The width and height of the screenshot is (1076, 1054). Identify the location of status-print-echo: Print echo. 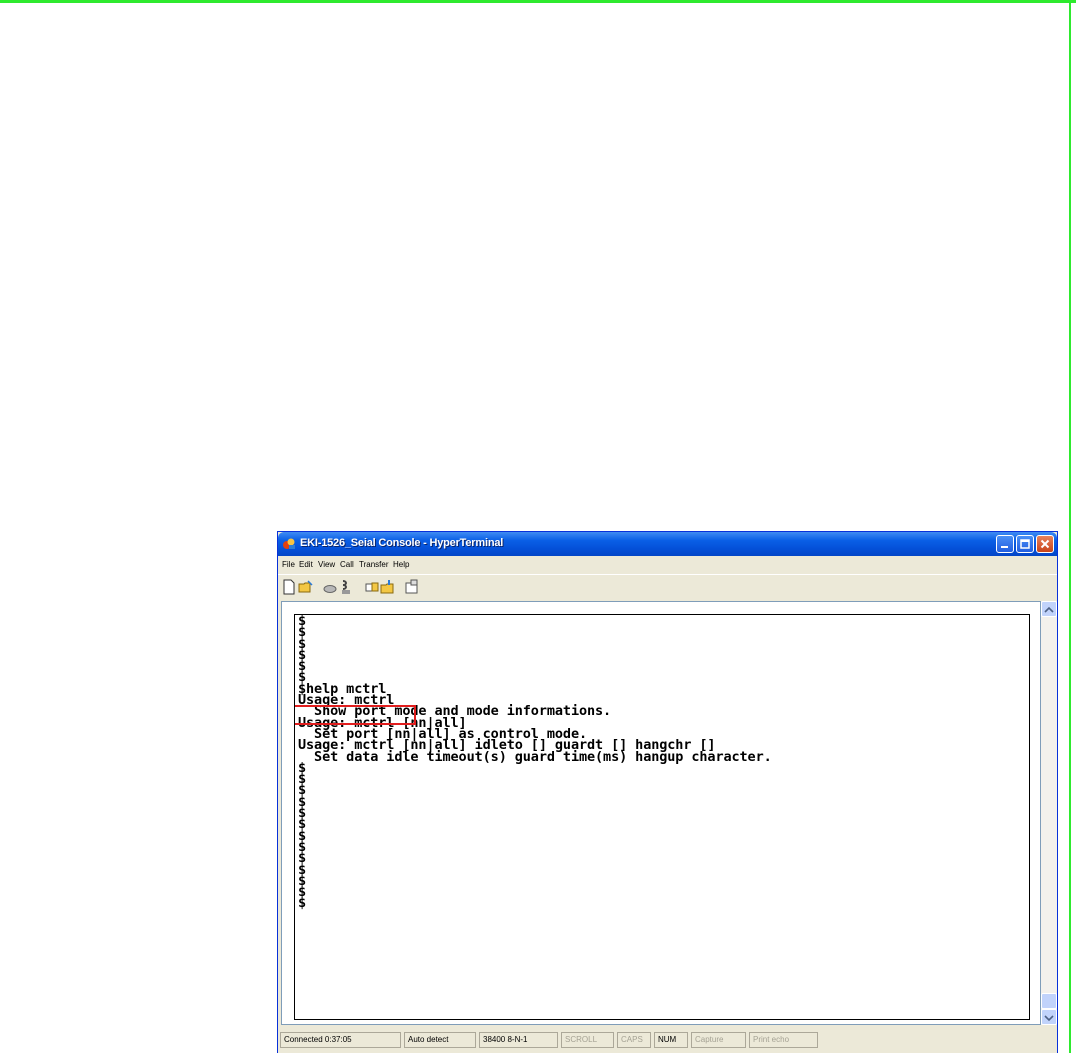
(783, 1040).